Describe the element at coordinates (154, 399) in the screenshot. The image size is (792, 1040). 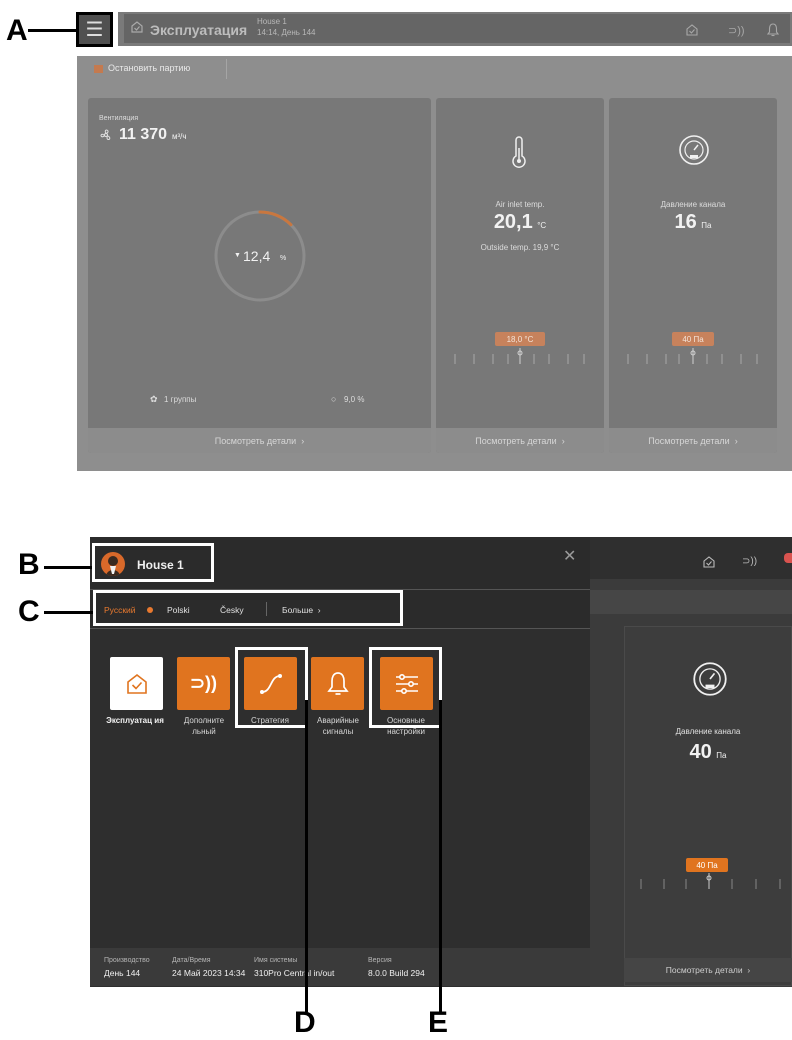
I see `groups-icon: ✿` at that location.